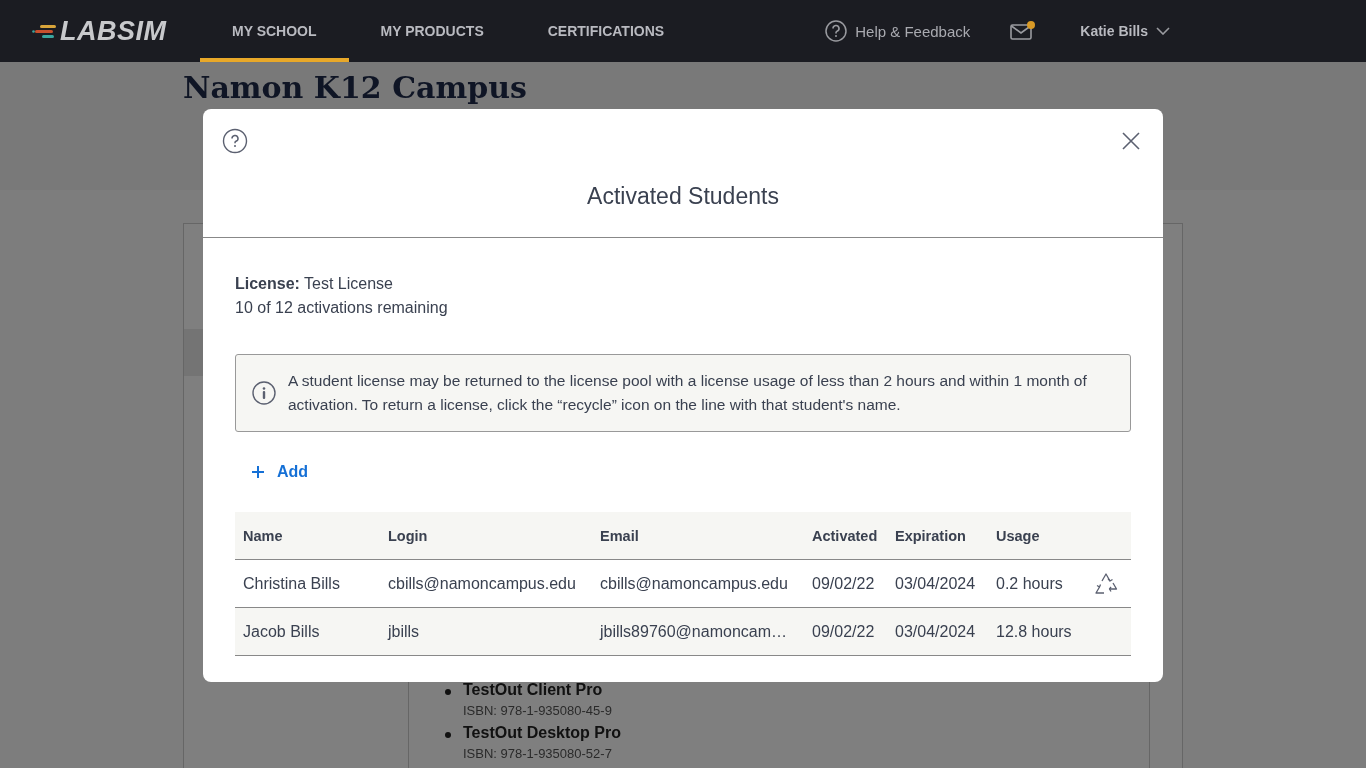 Image resolution: width=1366 pixels, height=768 pixels. Describe the element at coordinates (1131, 141) in the screenshot. I see `close-icon` at that location.